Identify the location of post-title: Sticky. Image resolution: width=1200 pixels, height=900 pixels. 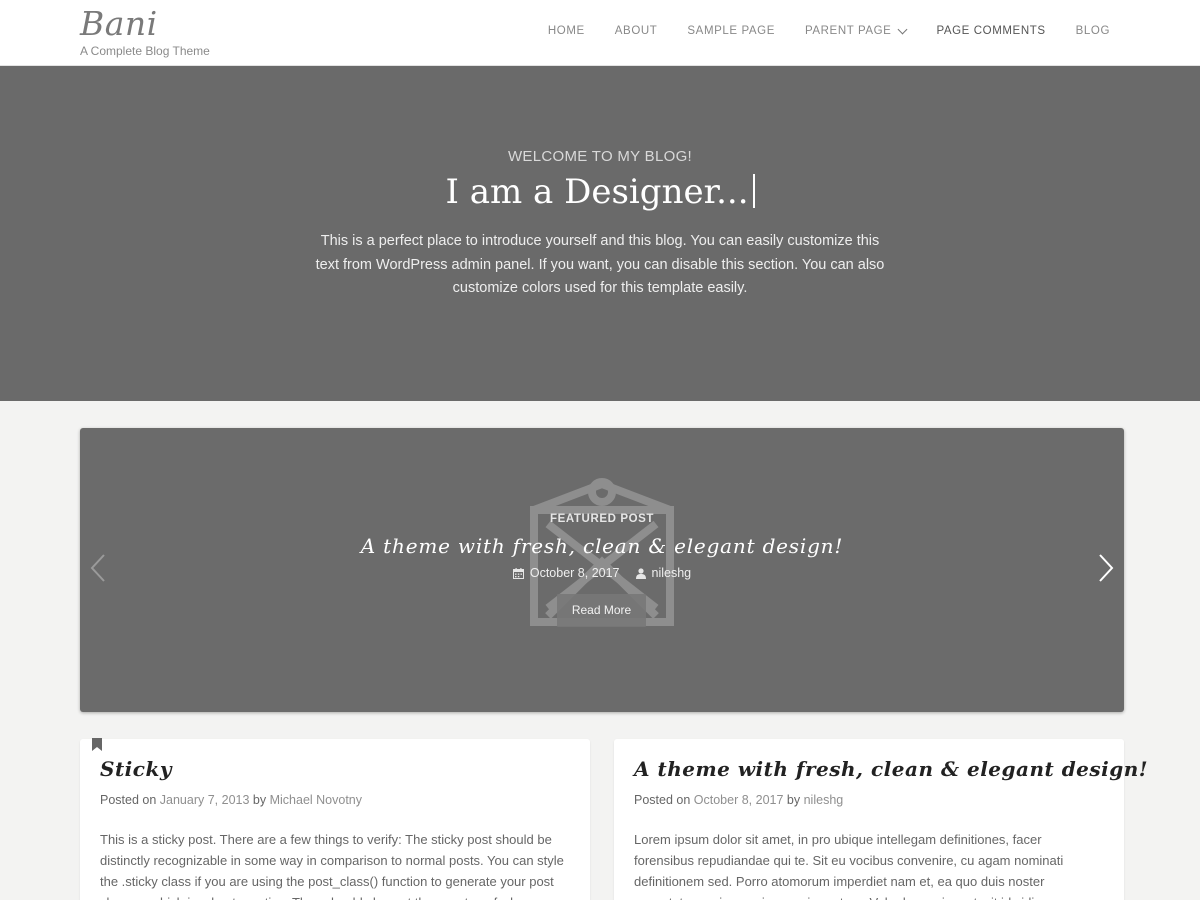
(136, 769).